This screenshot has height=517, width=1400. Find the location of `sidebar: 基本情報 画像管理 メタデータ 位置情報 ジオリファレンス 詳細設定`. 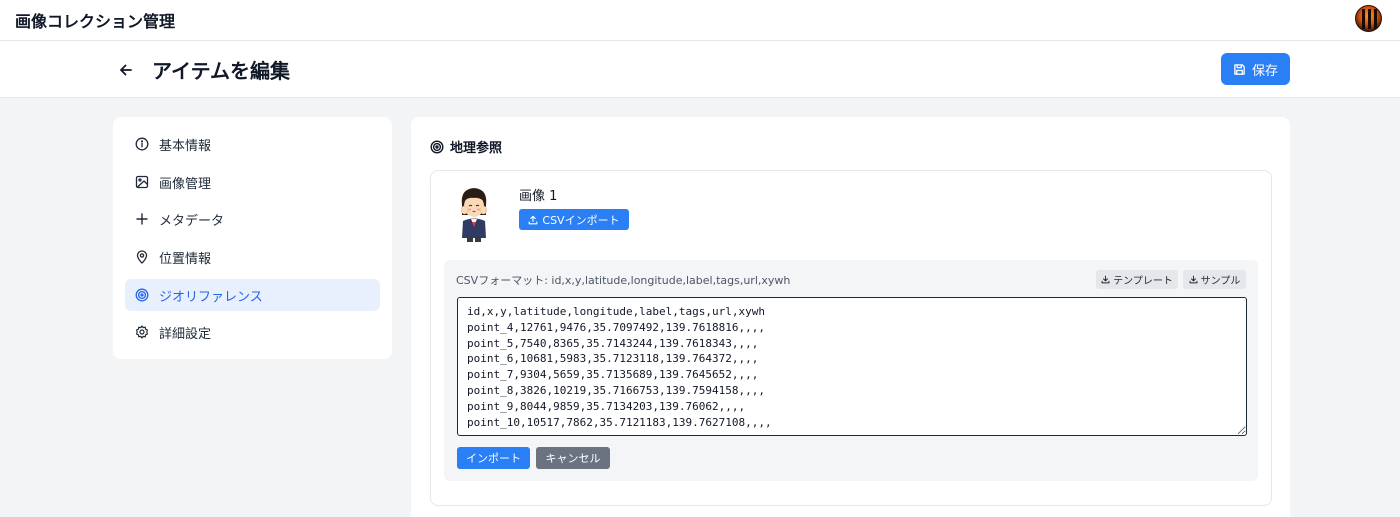

sidebar: 基本情報 画像管理 メタデータ 位置情報 ジオリファレンス 詳細設定 is located at coordinates (252, 238).